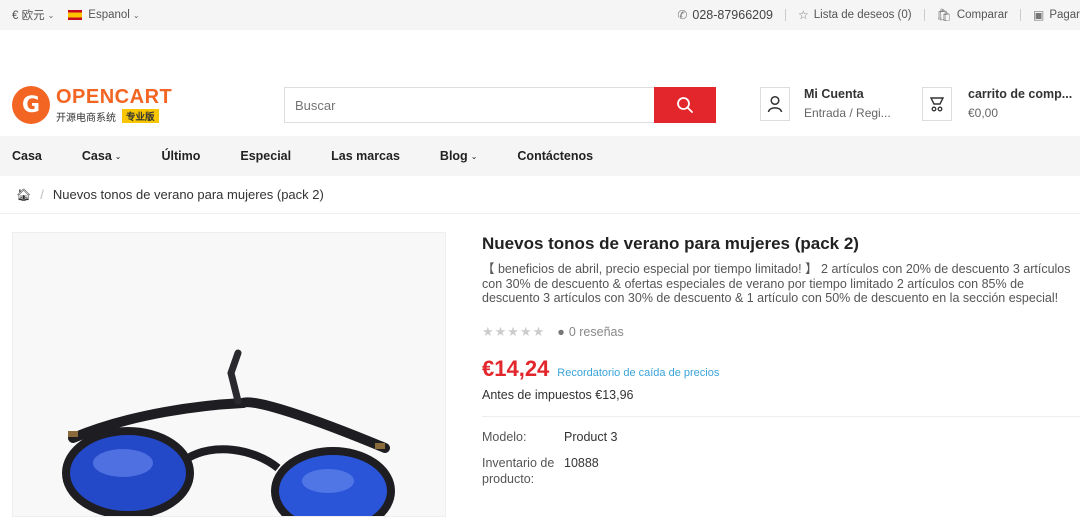  What do you see at coordinates (937, 104) in the screenshot?
I see `cart-icon` at bounding box center [937, 104].